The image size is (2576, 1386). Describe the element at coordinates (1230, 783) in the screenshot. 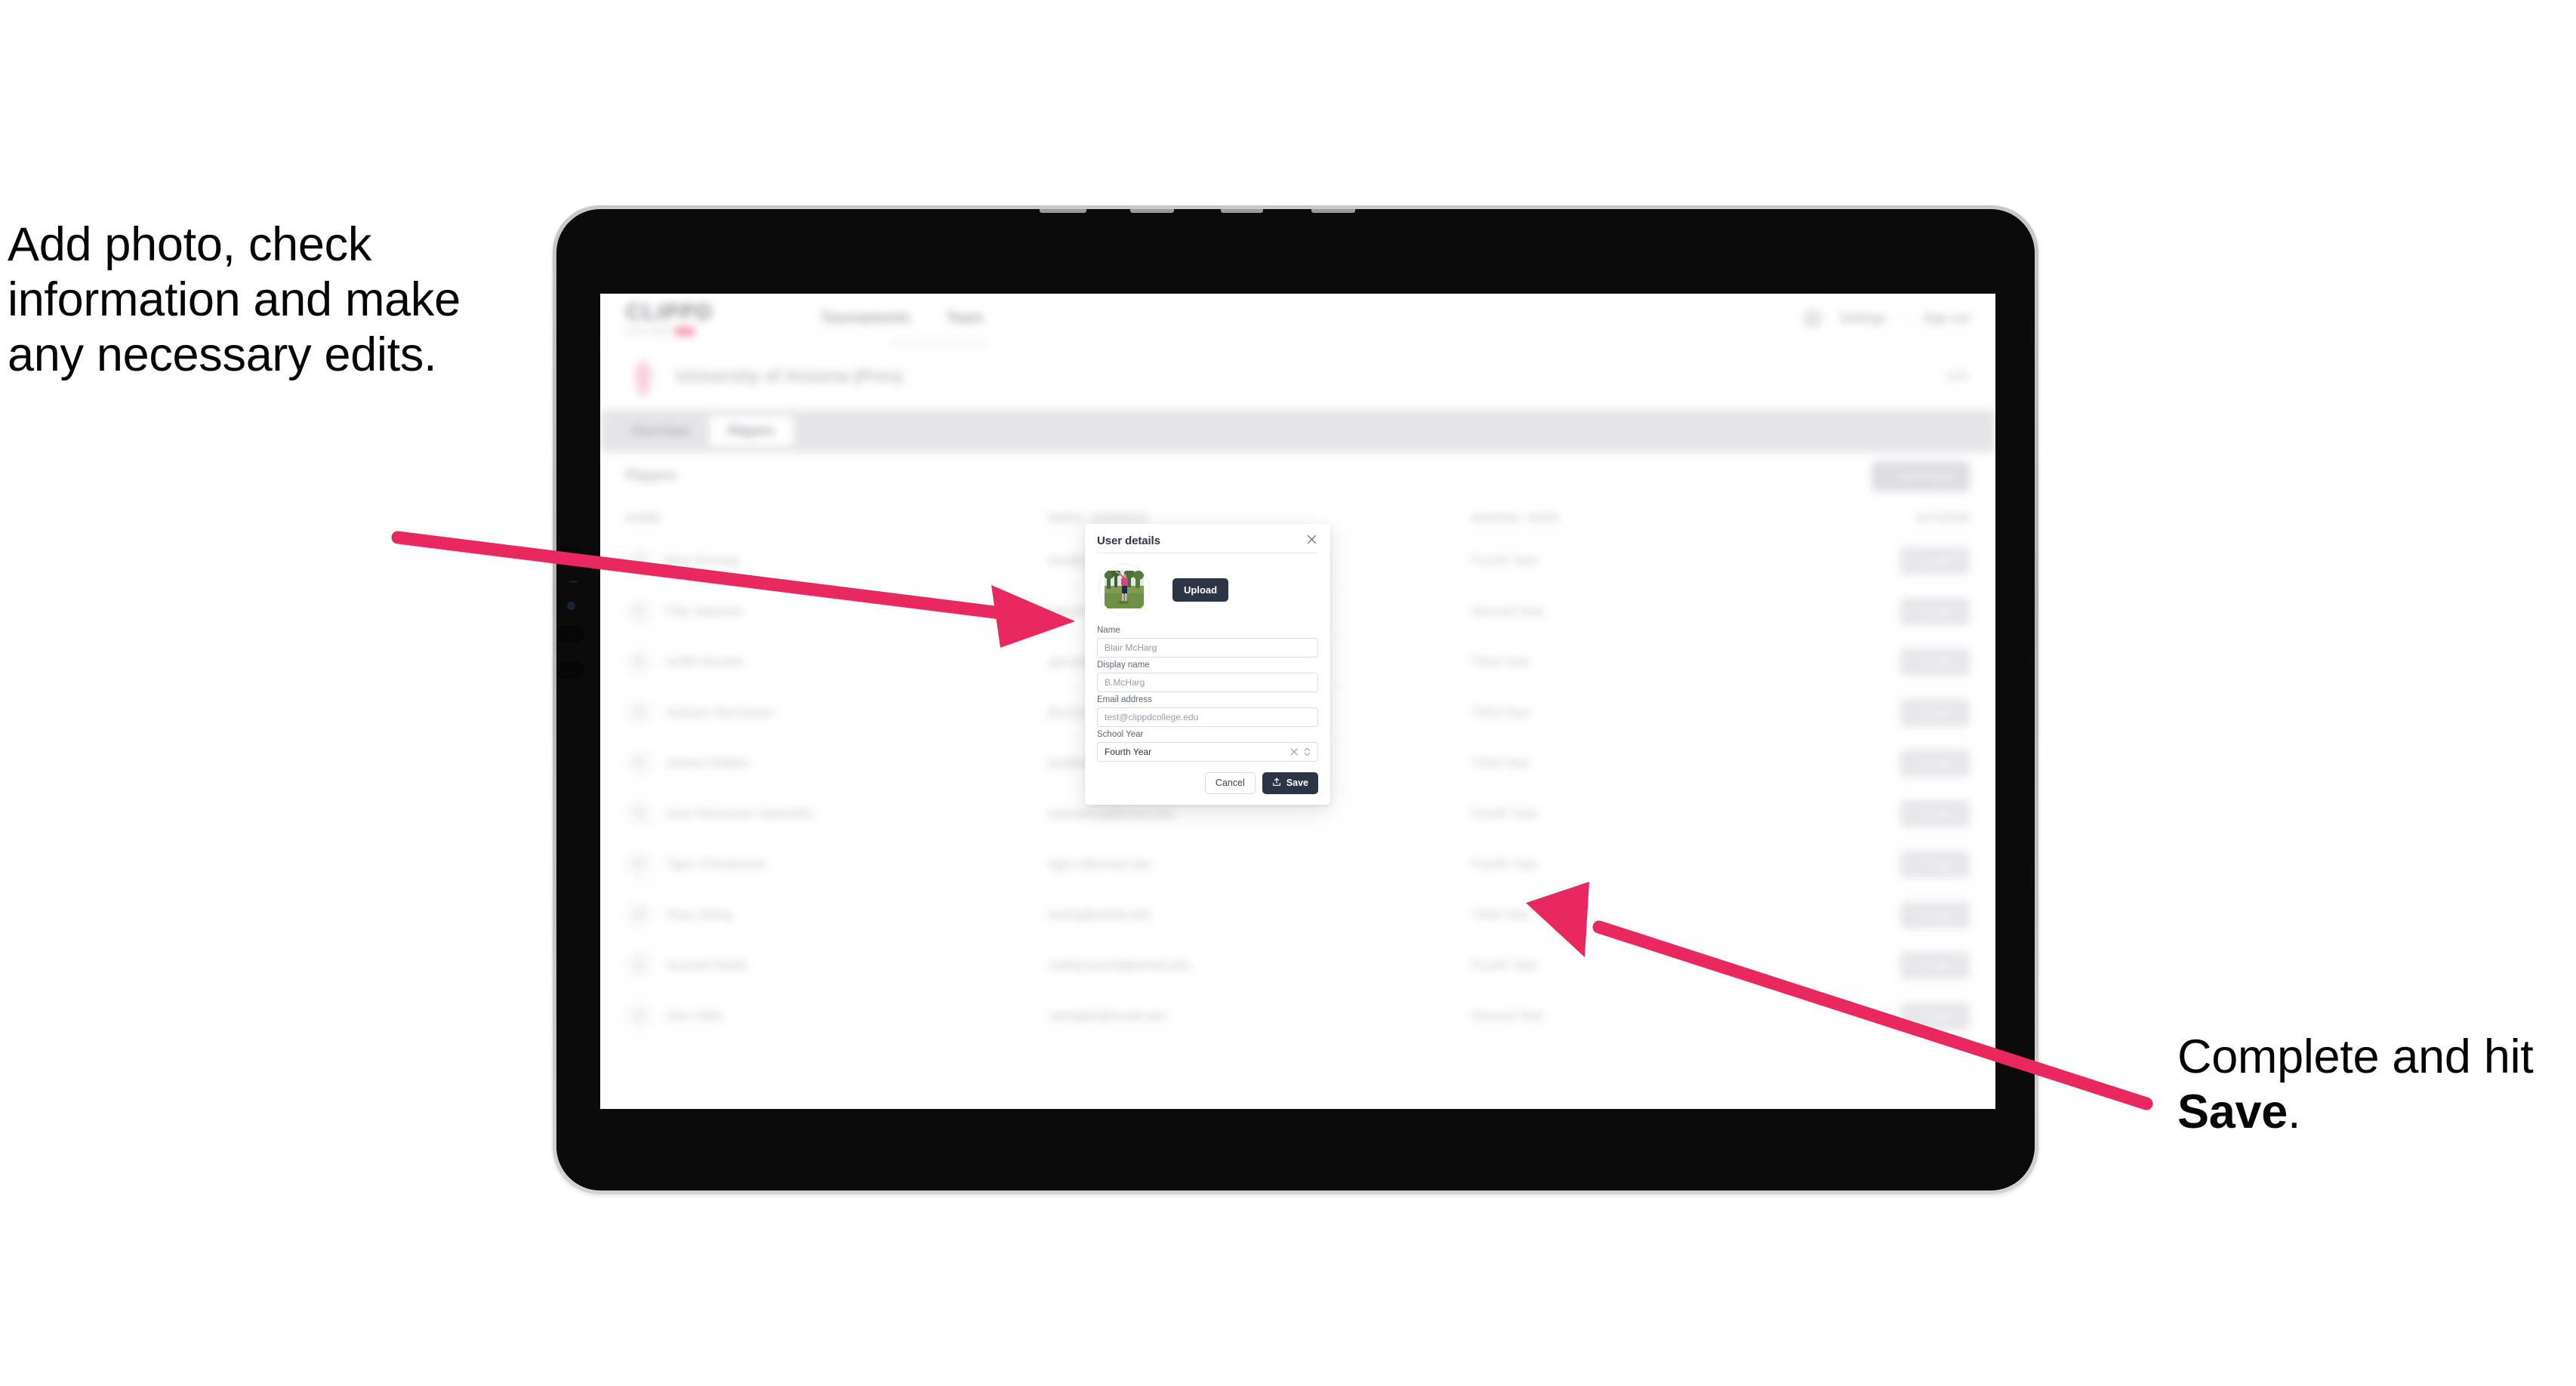

I see `cancel-button: Cancel` at that location.